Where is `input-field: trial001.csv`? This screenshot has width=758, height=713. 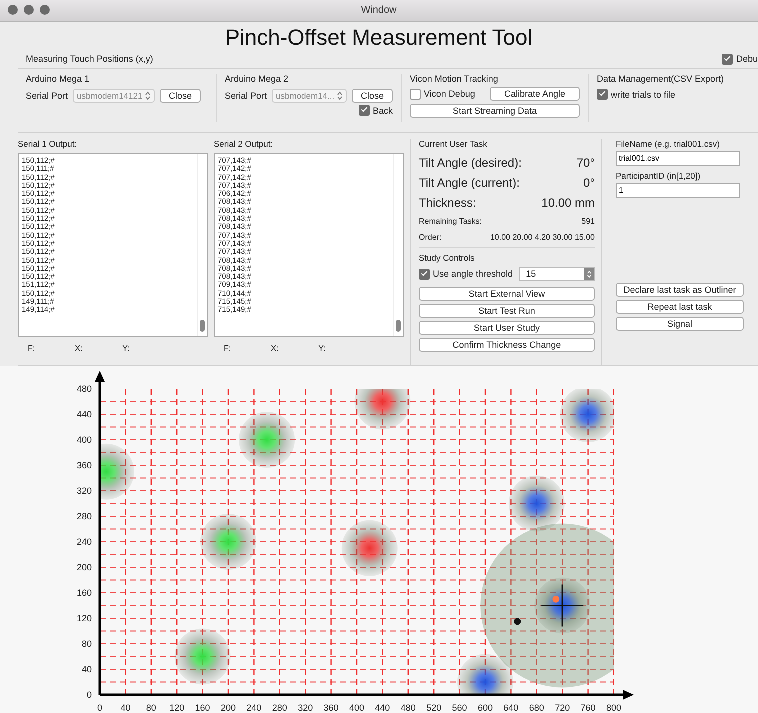
input-field: trial001.csv is located at coordinates (678, 158).